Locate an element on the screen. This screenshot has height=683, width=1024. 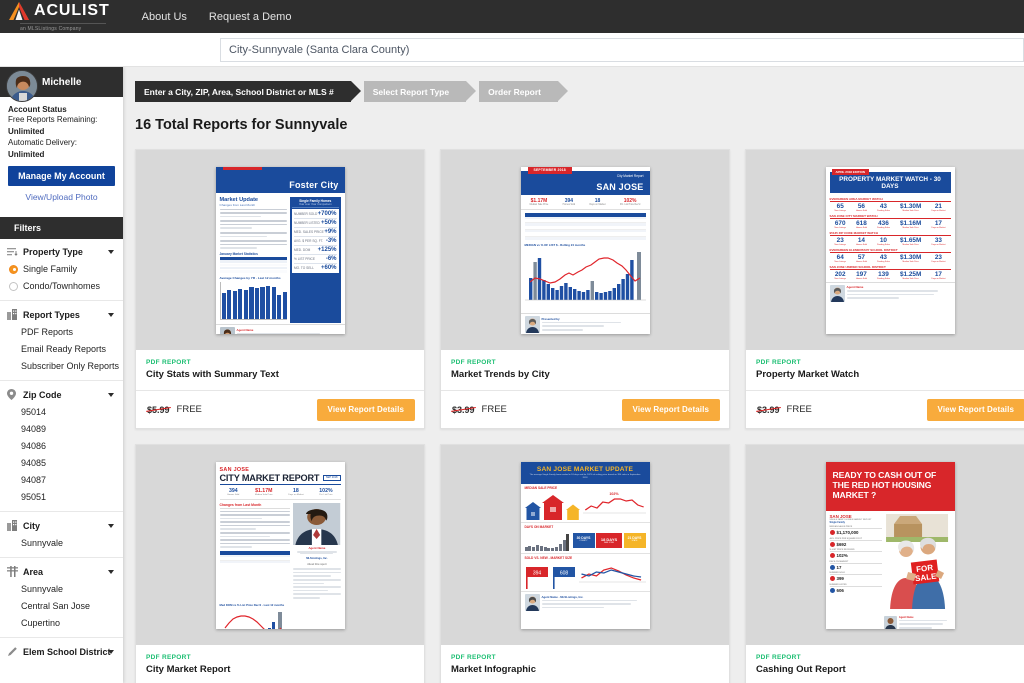
filter-header-zip-code: Zip Code is located at coordinates (61, 395).